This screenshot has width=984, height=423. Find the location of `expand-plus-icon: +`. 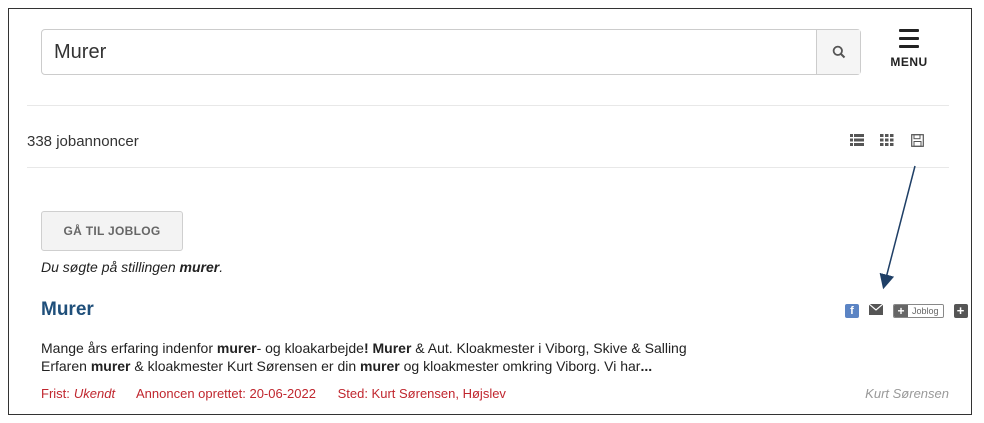

expand-plus-icon: + is located at coordinates (960, 311).